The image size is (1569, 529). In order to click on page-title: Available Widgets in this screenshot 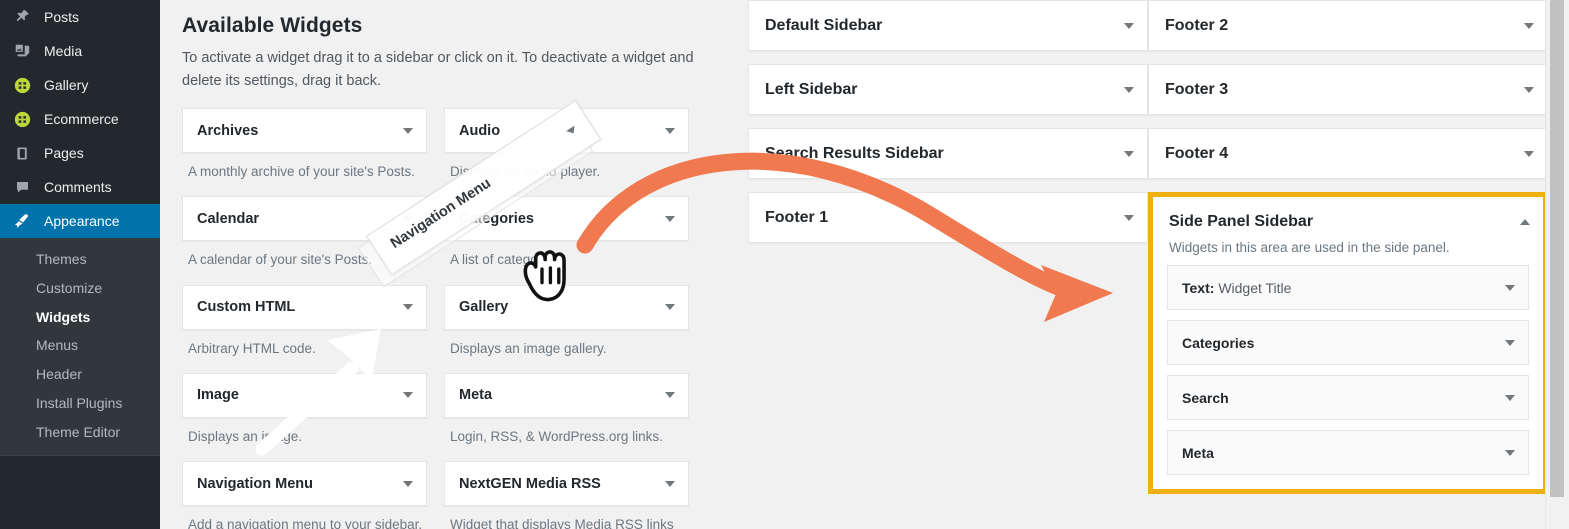, I will do `click(272, 25)`.